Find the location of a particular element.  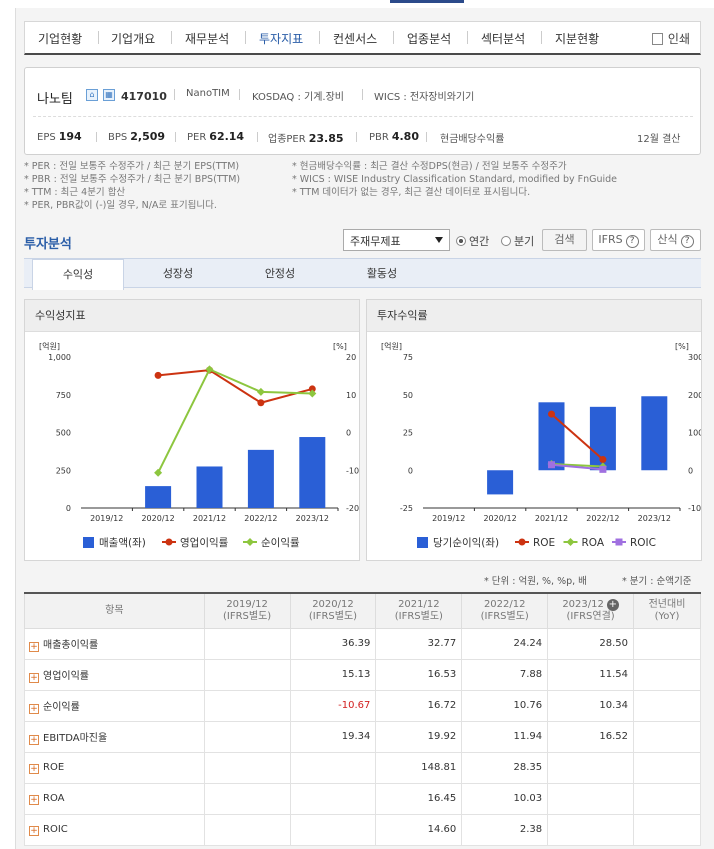

metric-per: PER 62.14 is located at coordinates (216, 136).